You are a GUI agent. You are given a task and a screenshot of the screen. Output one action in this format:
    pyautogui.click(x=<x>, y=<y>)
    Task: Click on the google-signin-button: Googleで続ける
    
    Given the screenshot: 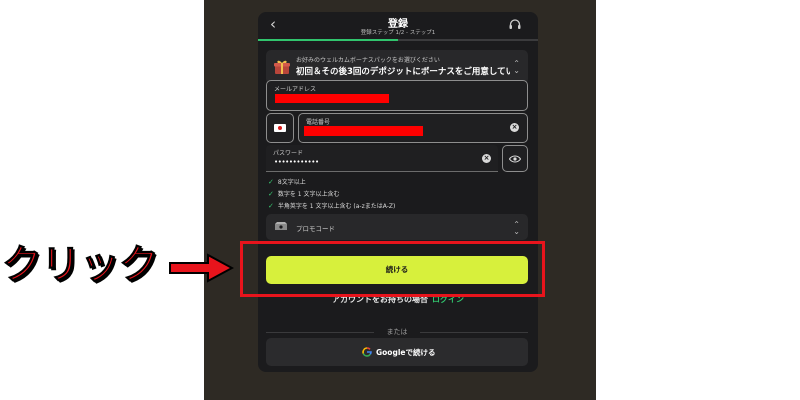 What is the action you would take?
    pyautogui.click(x=397, y=352)
    